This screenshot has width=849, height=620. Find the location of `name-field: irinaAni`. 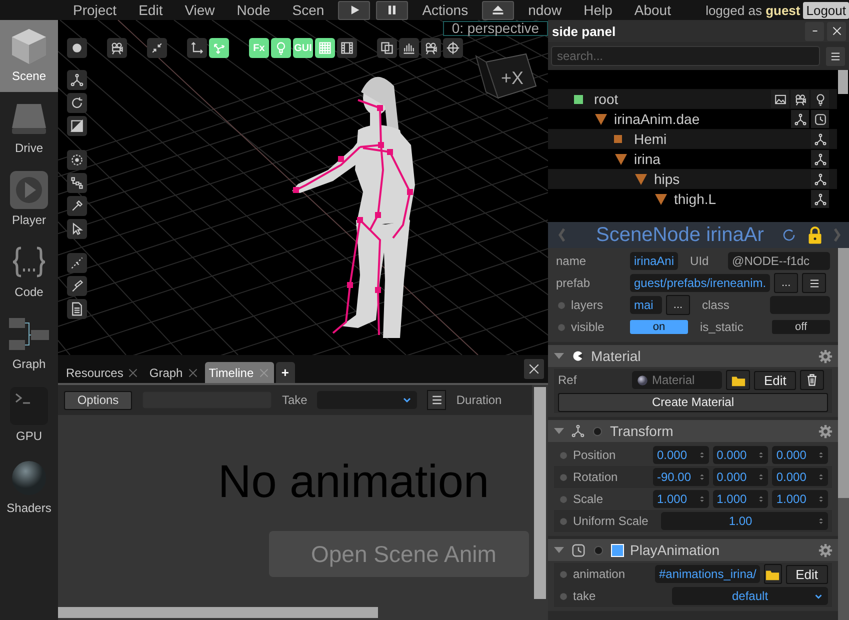

name-field: irinaAni is located at coordinates (654, 261).